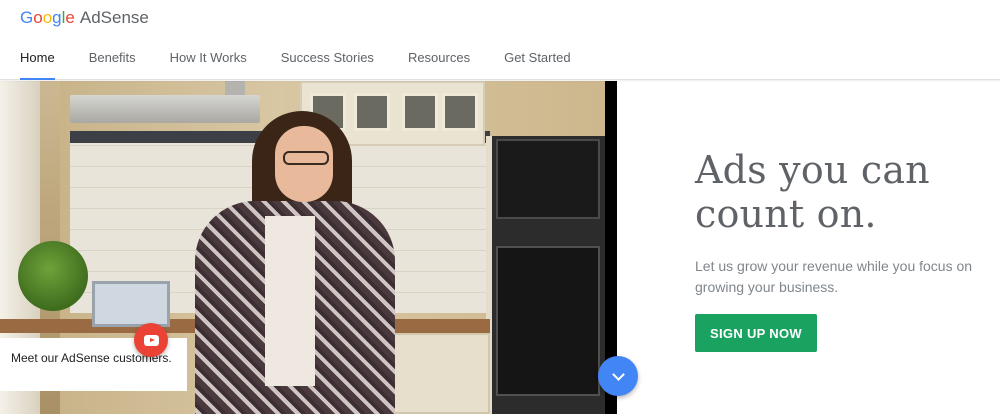  I want to click on scroll-down-button, so click(618, 376).